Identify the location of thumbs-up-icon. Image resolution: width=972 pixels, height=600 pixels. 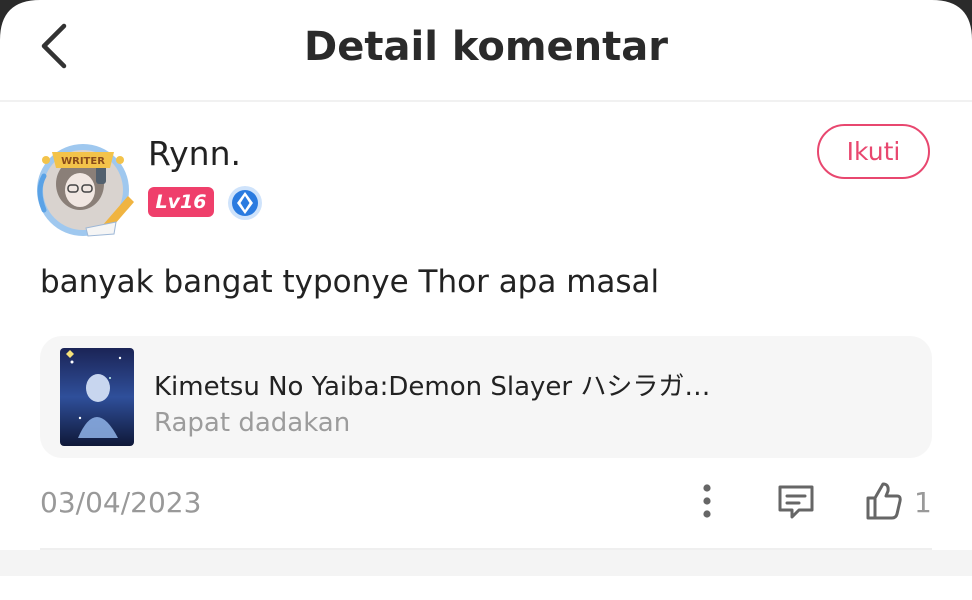
(884, 501).